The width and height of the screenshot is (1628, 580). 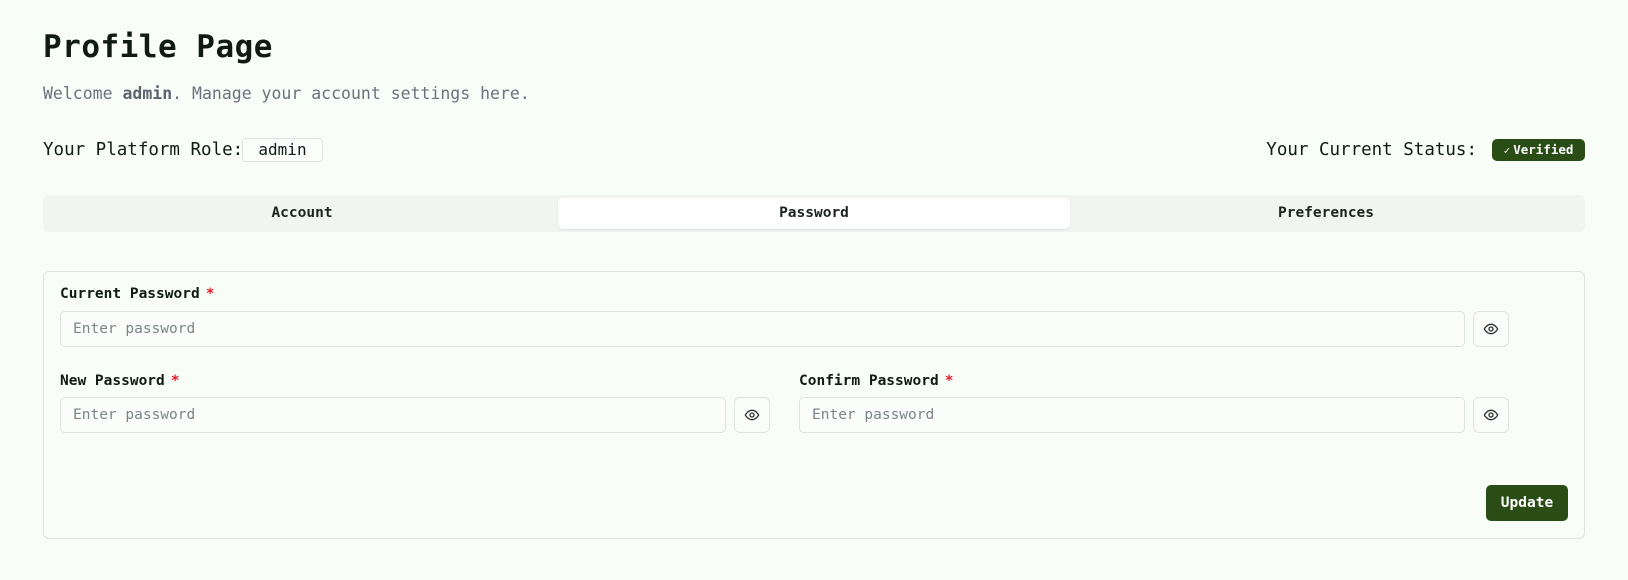 What do you see at coordinates (762, 329) in the screenshot?
I see `current-password-input` at bounding box center [762, 329].